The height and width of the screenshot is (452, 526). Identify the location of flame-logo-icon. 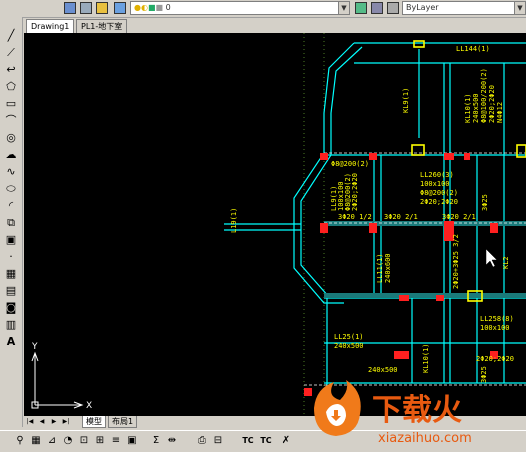
(337, 408).